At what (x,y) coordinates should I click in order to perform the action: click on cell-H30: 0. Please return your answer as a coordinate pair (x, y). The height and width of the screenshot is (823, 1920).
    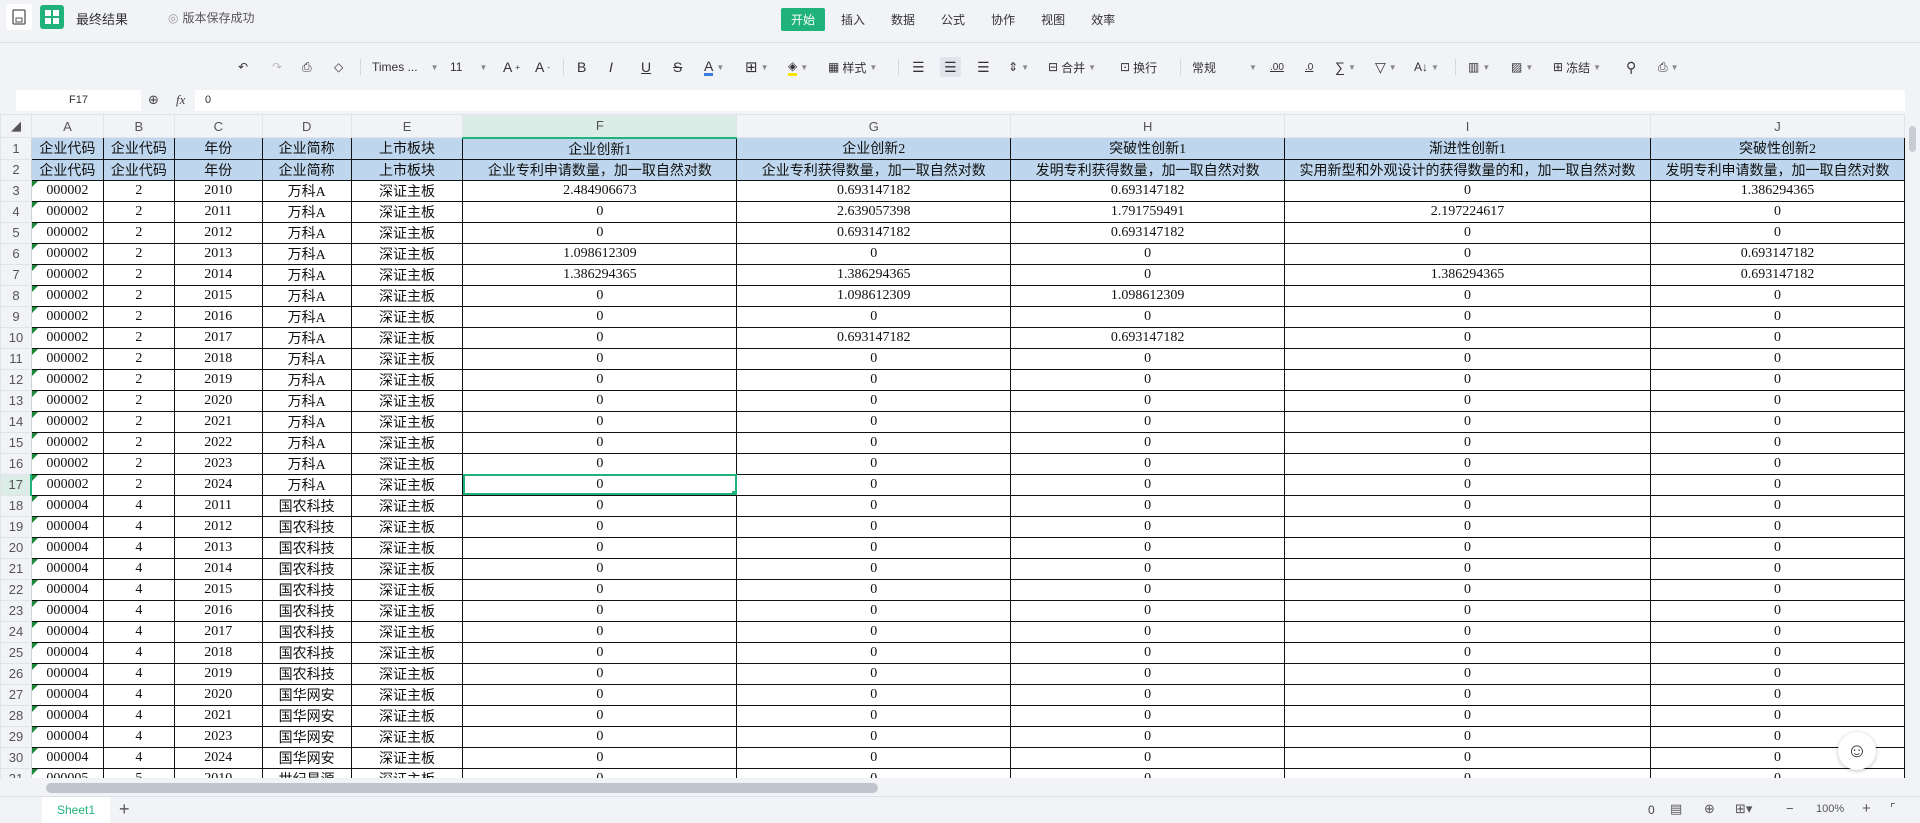
    Looking at the image, I should click on (1148, 757).